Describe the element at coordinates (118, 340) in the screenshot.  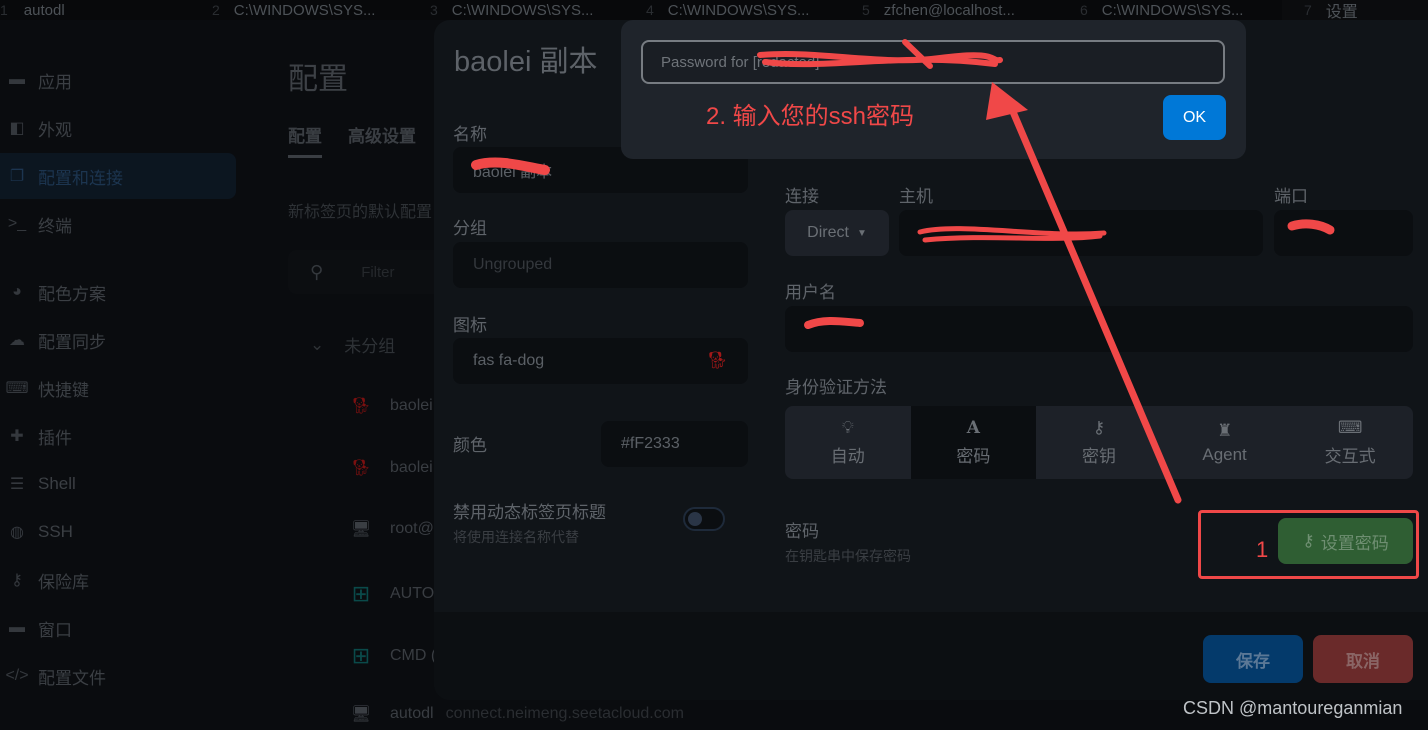
I see `sidebar-item-config-sync: ☁ 配置同步` at that location.